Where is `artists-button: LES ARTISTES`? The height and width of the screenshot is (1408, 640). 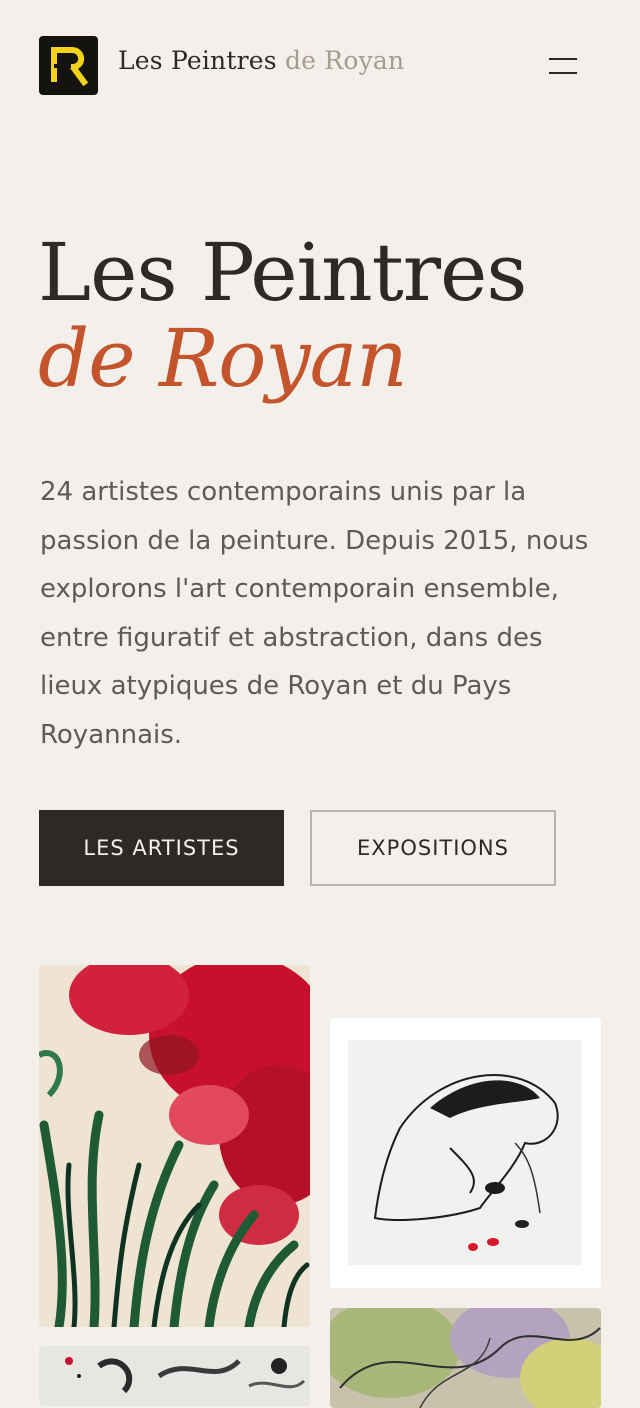
artists-button: LES ARTISTES is located at coordinates (161, 848).